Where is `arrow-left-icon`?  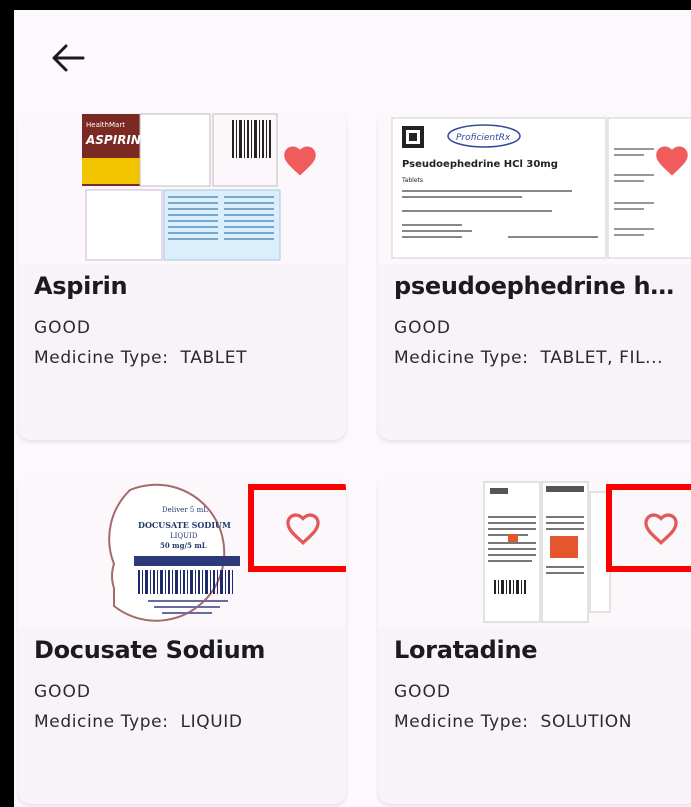
arrow-left-icon is located at coordinates (68, 58).